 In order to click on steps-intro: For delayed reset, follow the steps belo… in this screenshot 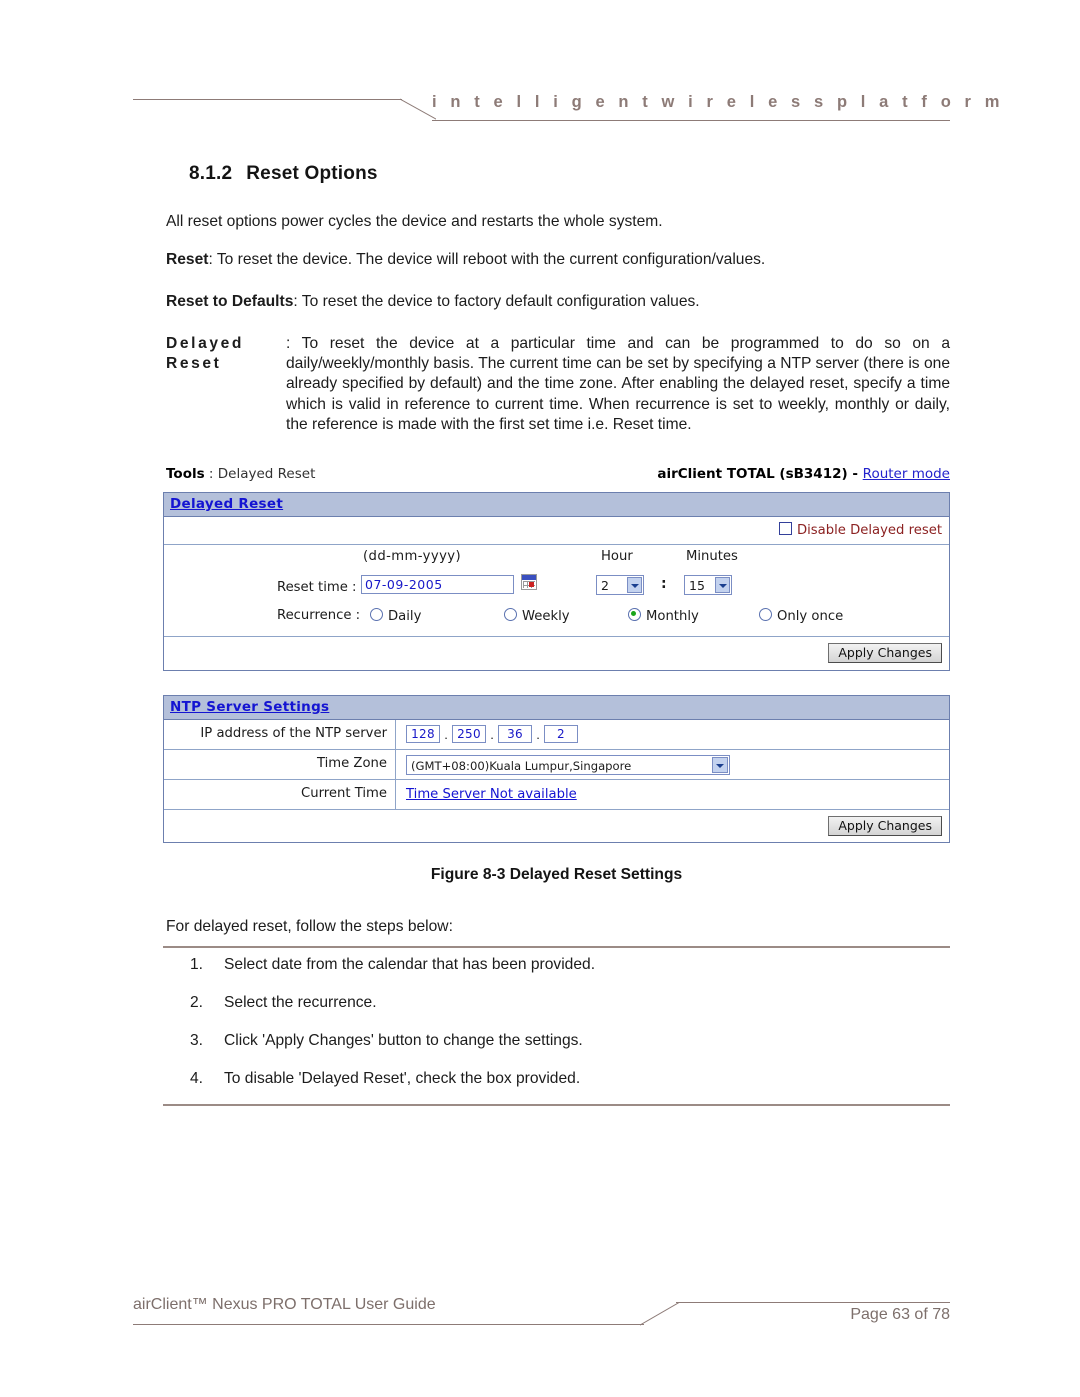, I will do `click(309, 926)`.